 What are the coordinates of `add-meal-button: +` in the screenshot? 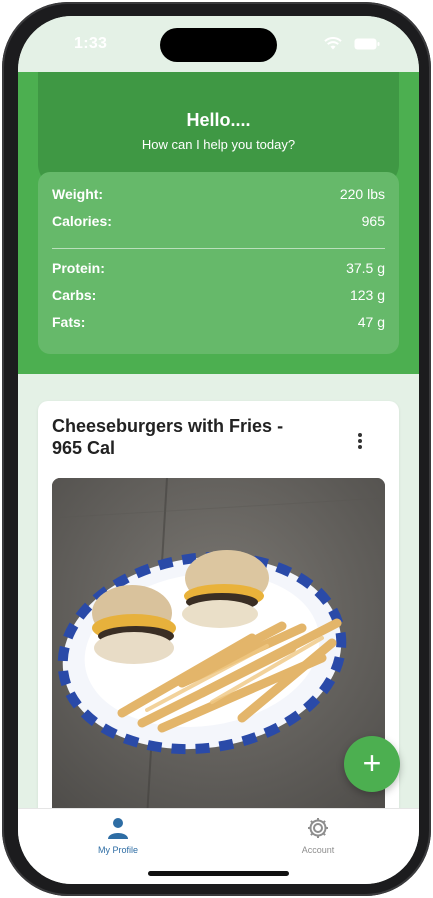 It's located at (372, 764).